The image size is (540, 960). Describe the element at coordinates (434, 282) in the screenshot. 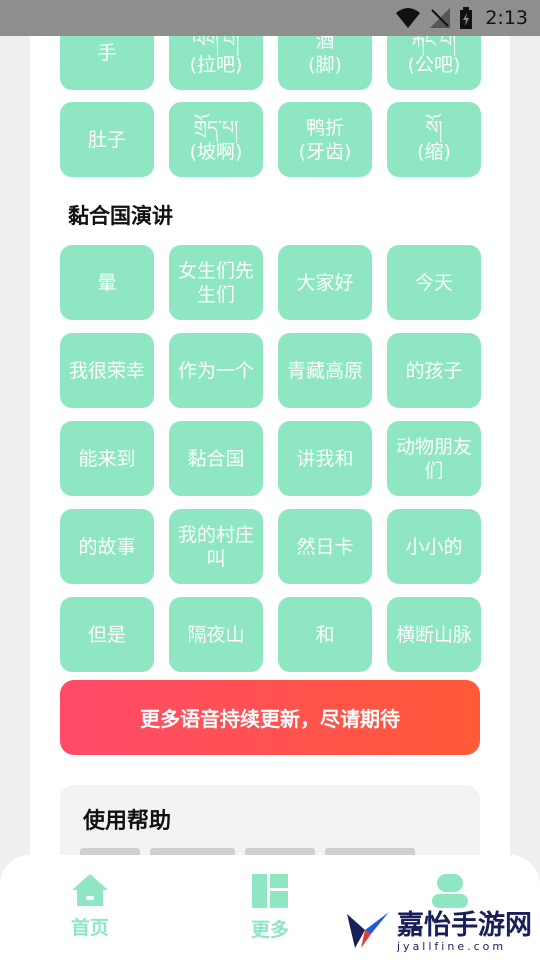

I see `voice-tile: 今天` at that location.